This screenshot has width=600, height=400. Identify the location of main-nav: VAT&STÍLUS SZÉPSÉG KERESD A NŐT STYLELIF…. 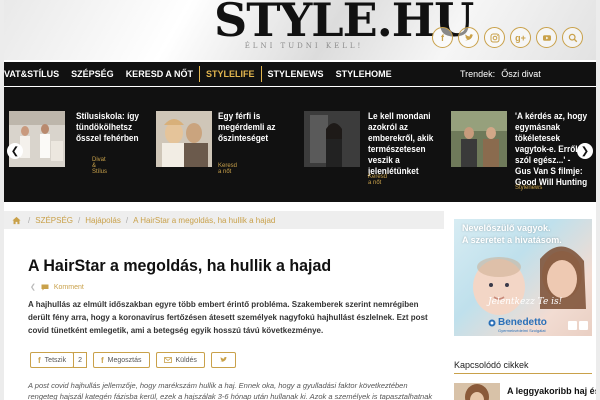
(300, 74).